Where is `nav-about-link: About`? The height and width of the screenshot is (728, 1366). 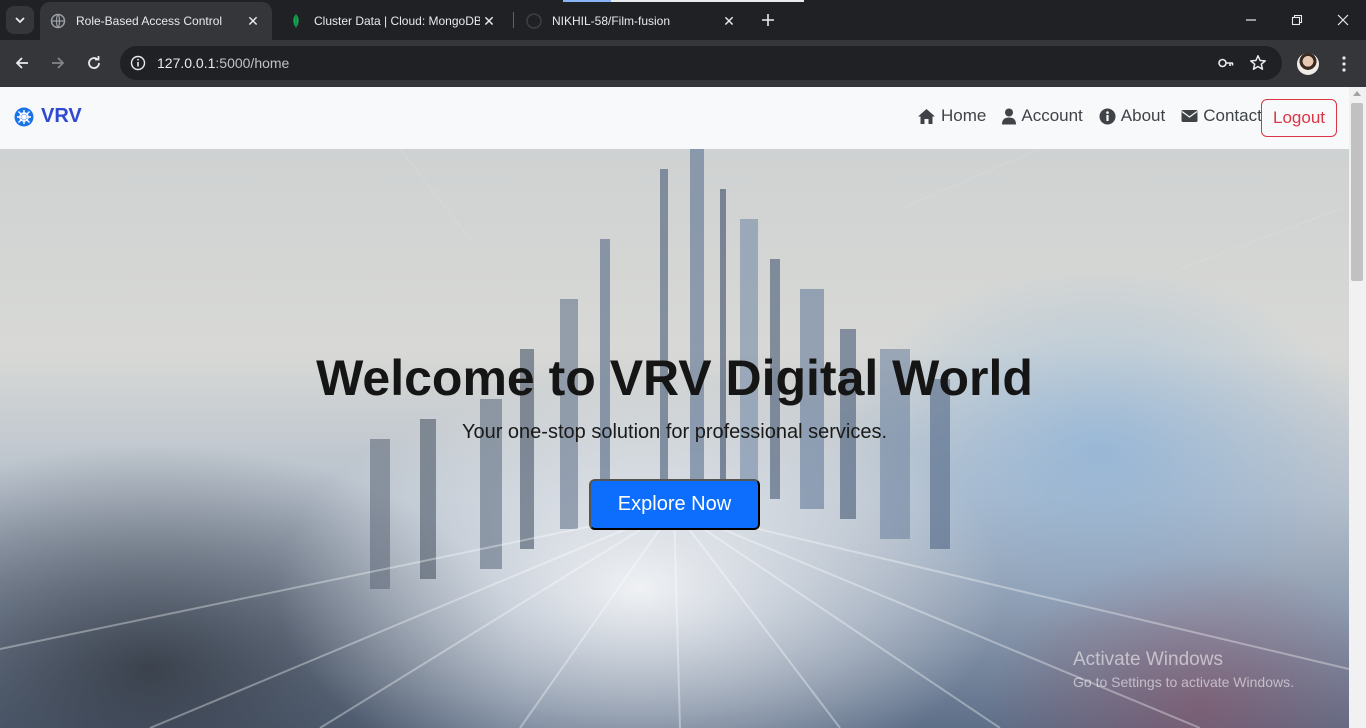
nav-about-link: About is located at coordinates (1132, 116).